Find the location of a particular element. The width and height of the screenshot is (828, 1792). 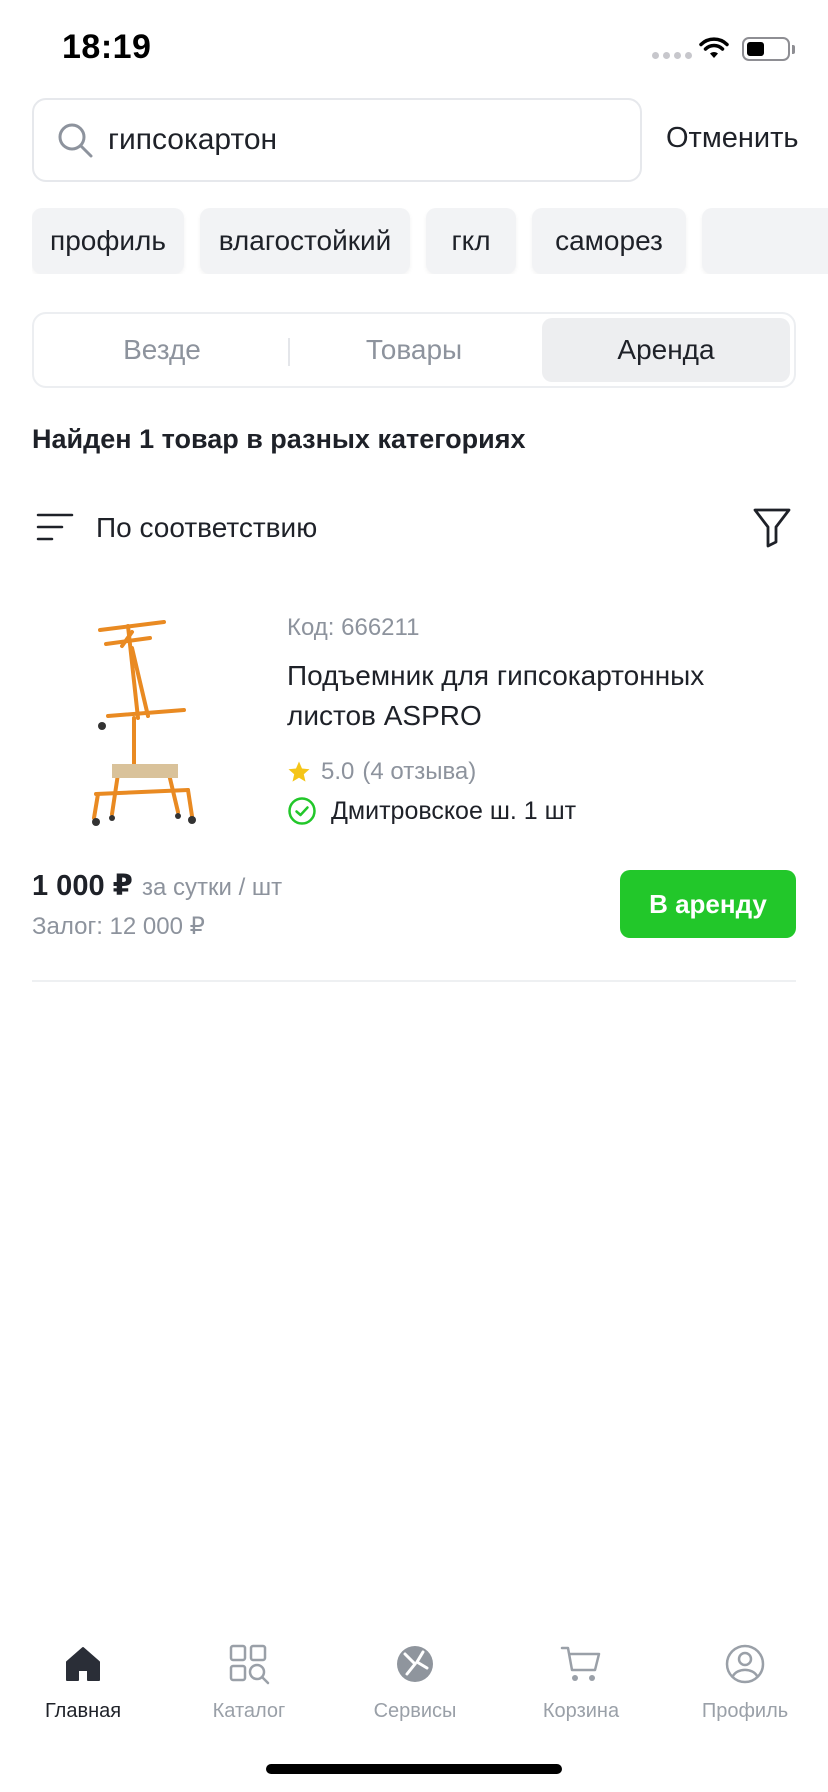

cart-icon is located at coordinates (580, 1663).